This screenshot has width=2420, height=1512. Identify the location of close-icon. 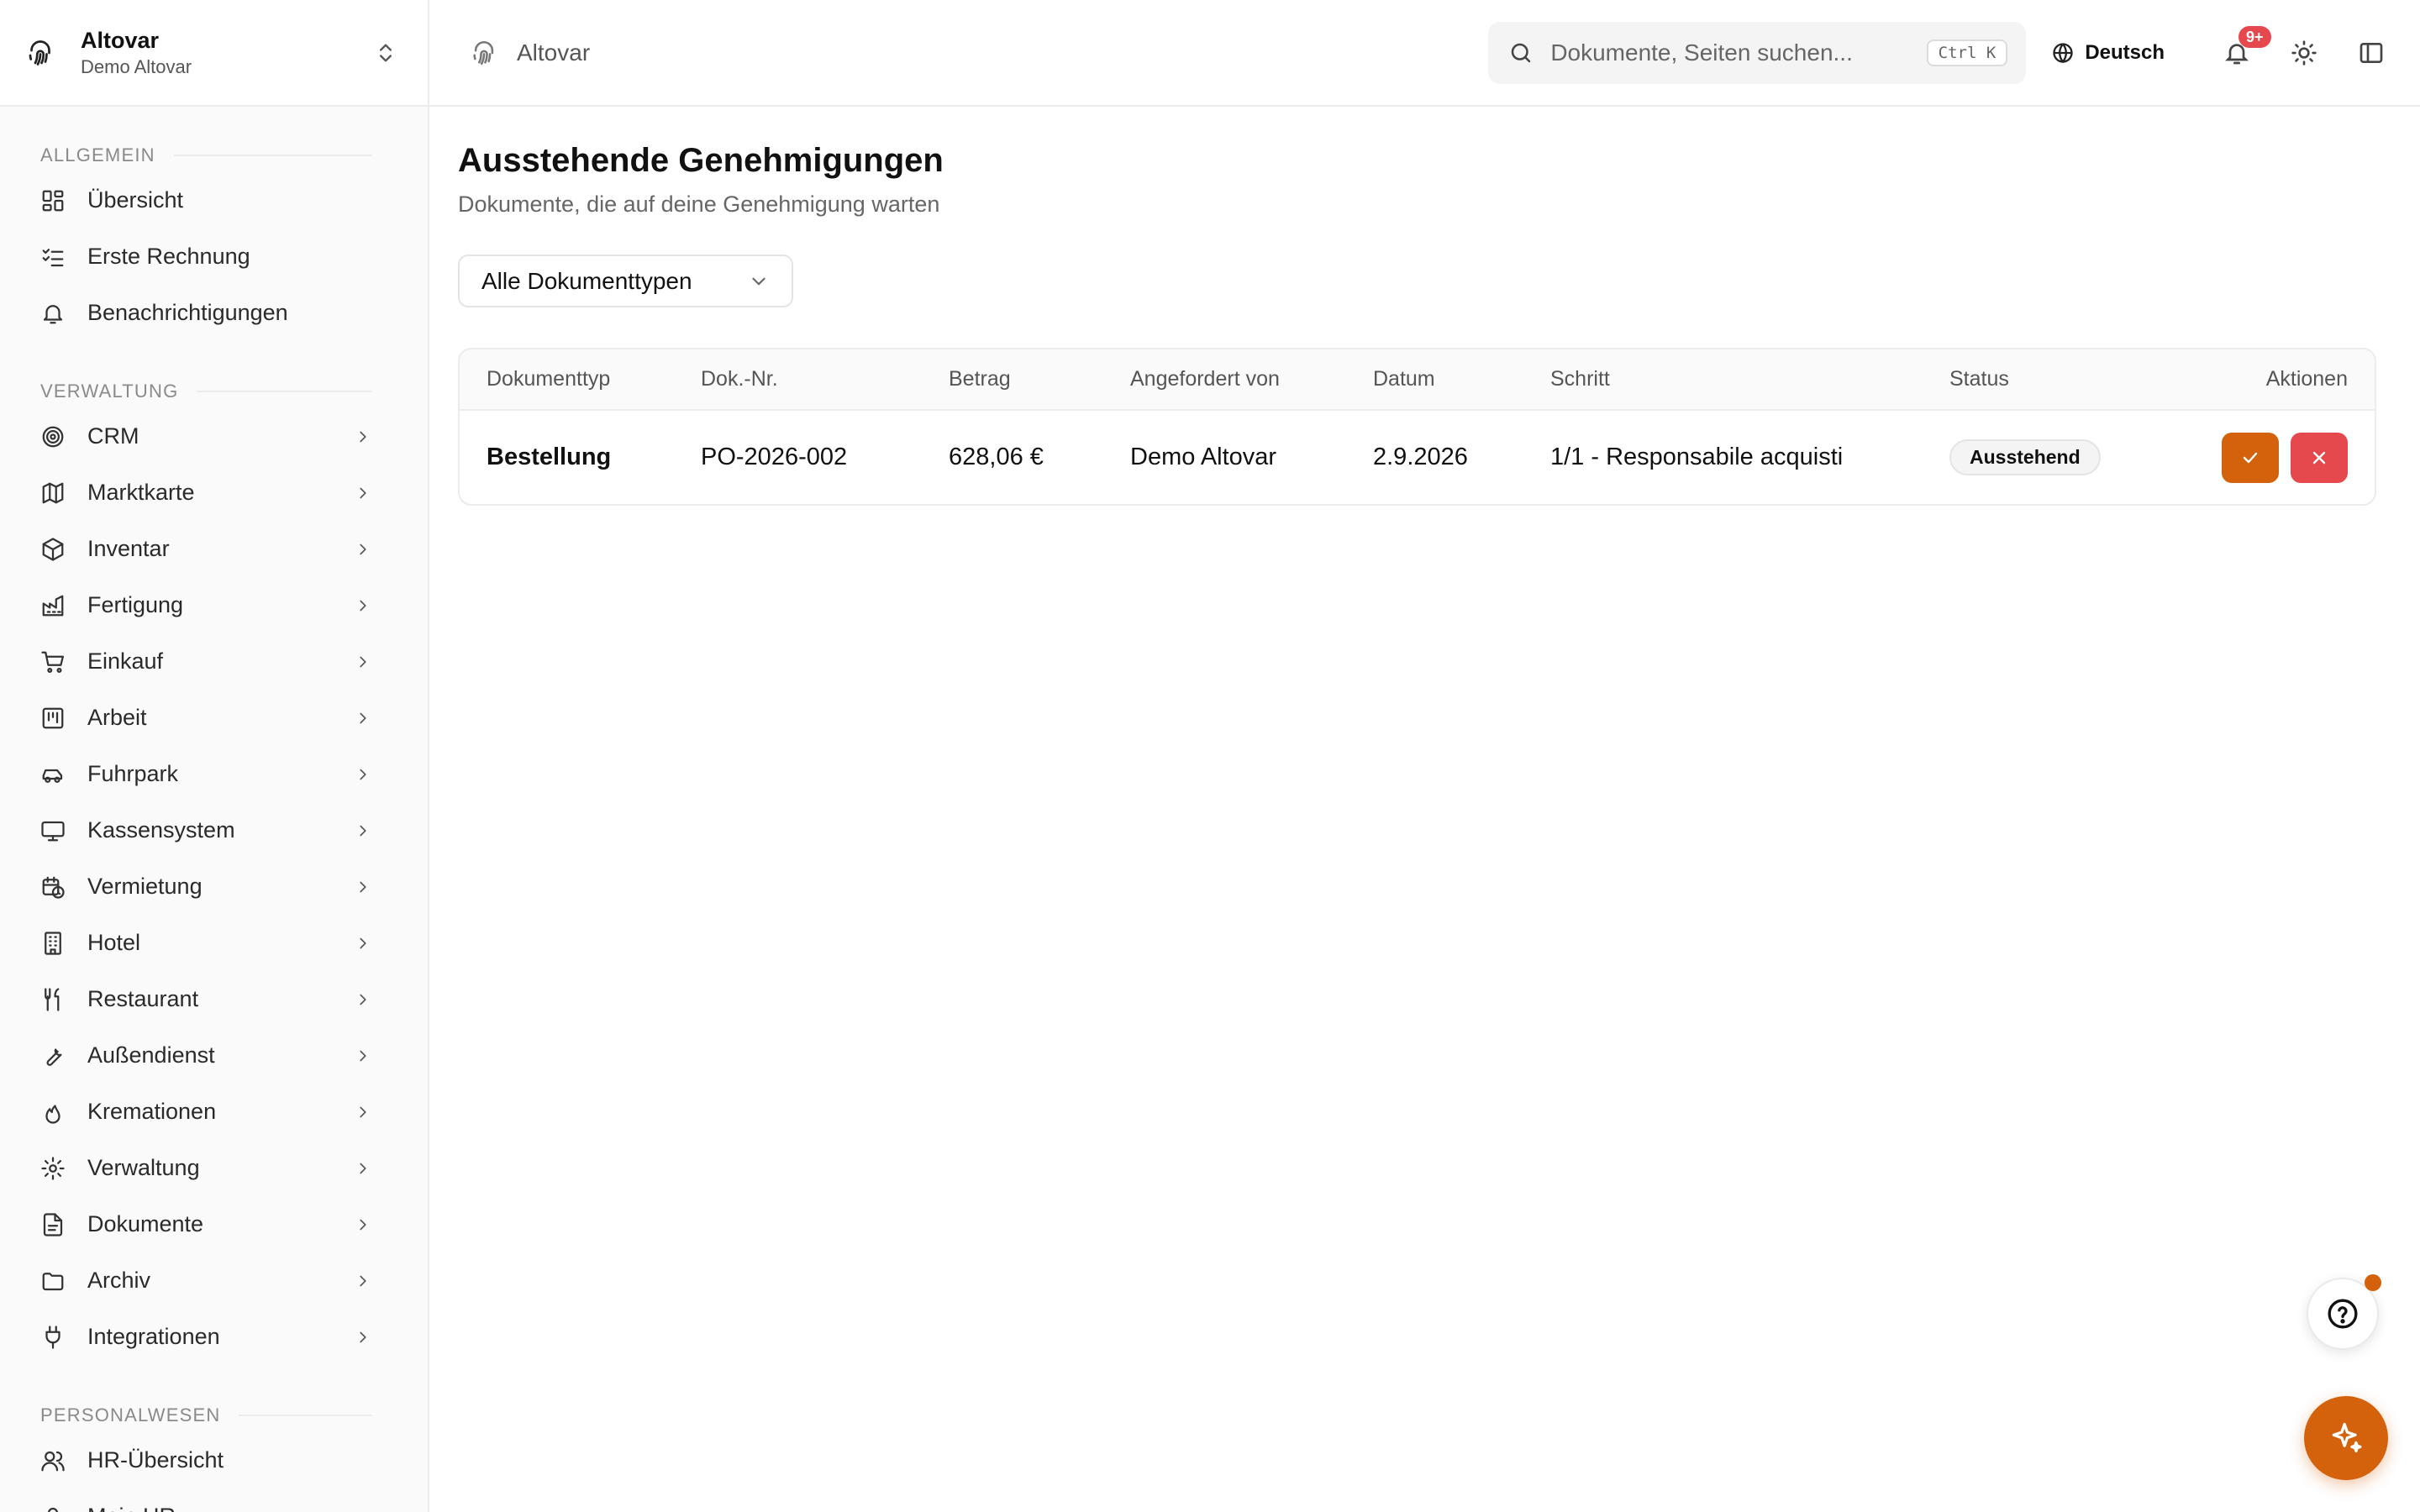
(2319, 458).